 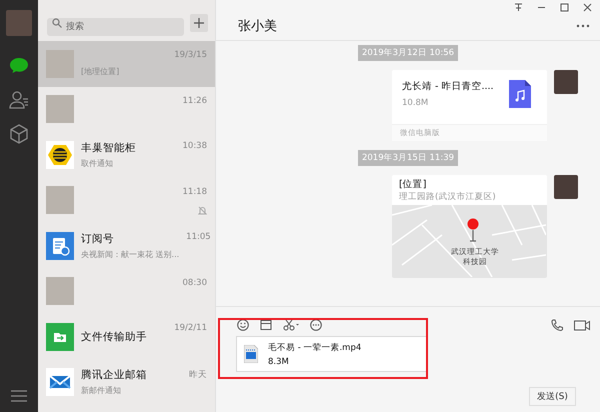 I want to click on video-camera-icon, so click(x=582, y=325).